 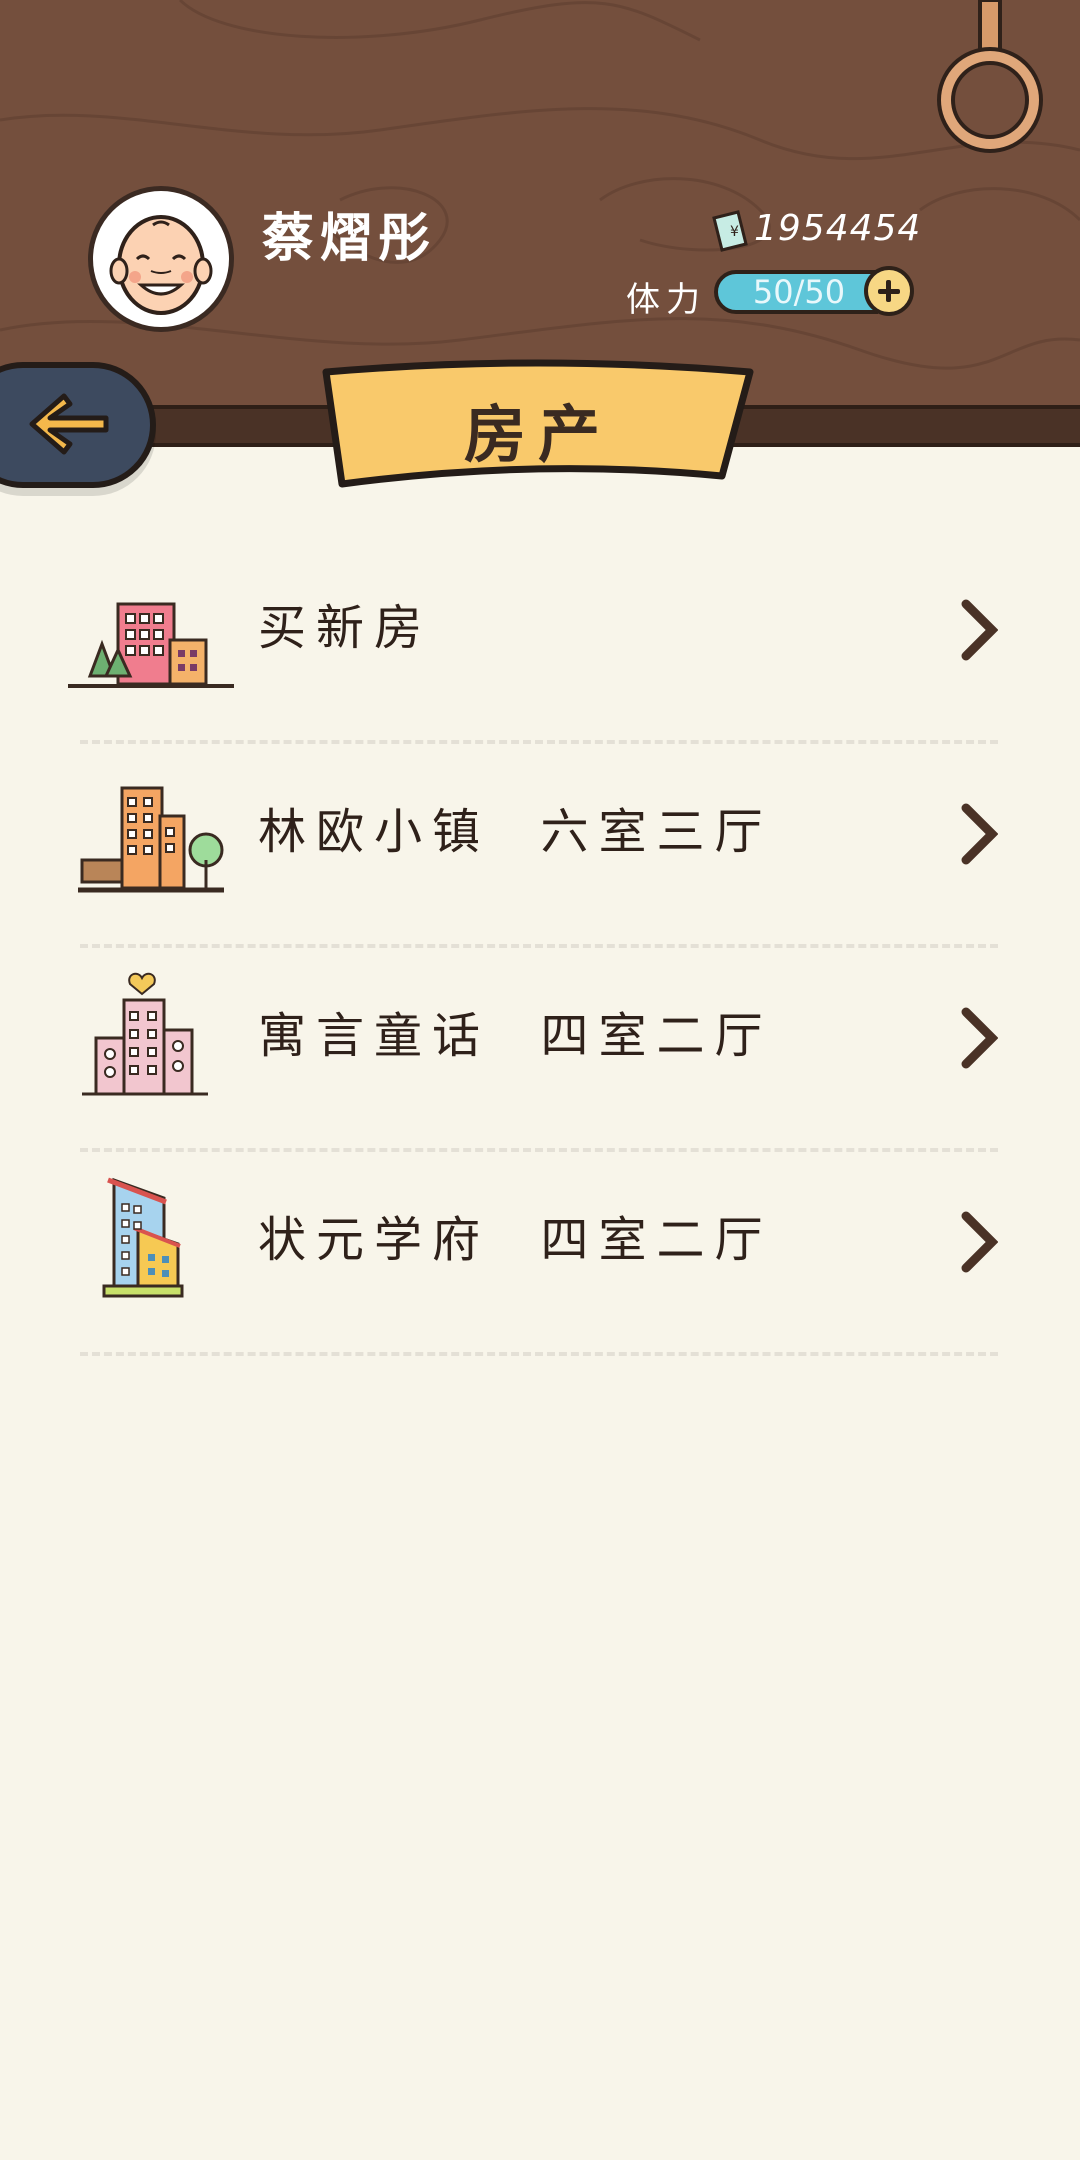 I want to click on add-stamina-button, so click(x=889, y=291).